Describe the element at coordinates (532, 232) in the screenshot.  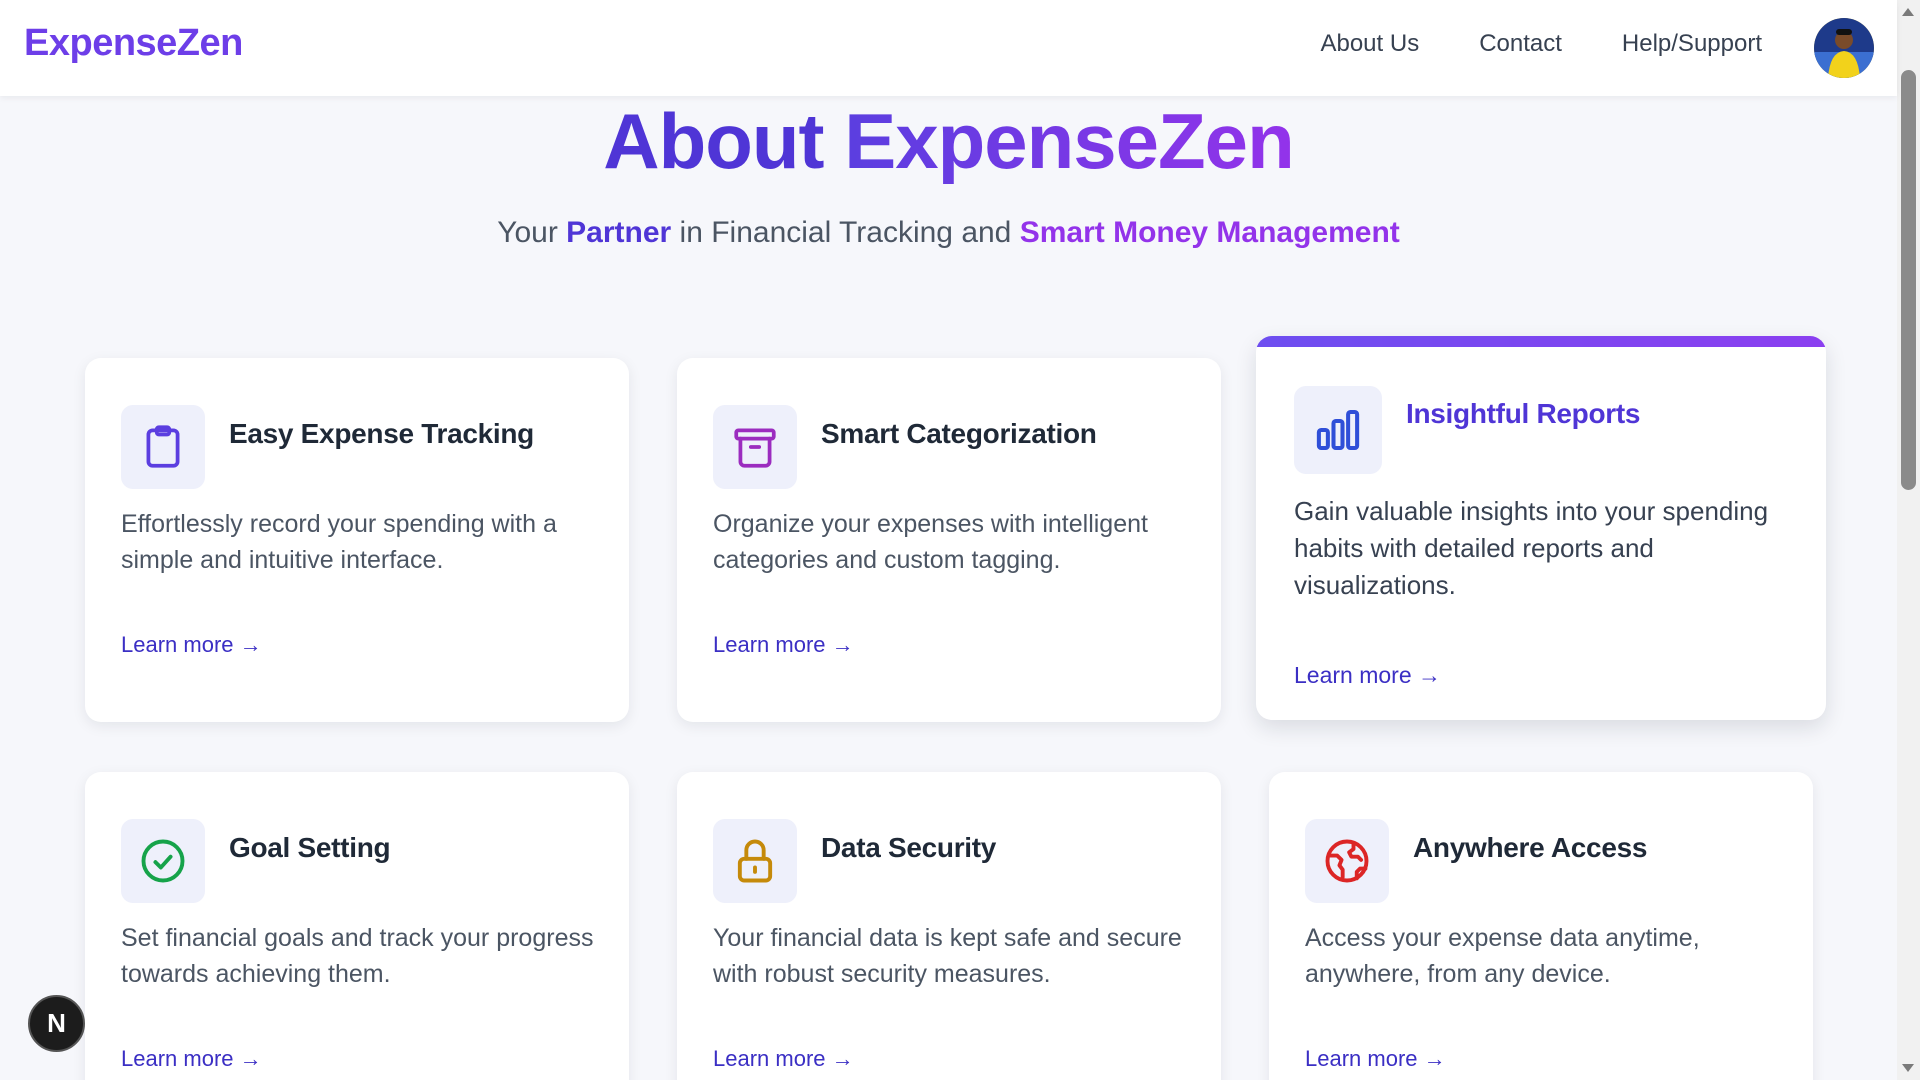
I see `subtitle-part-1: Your` at that location.